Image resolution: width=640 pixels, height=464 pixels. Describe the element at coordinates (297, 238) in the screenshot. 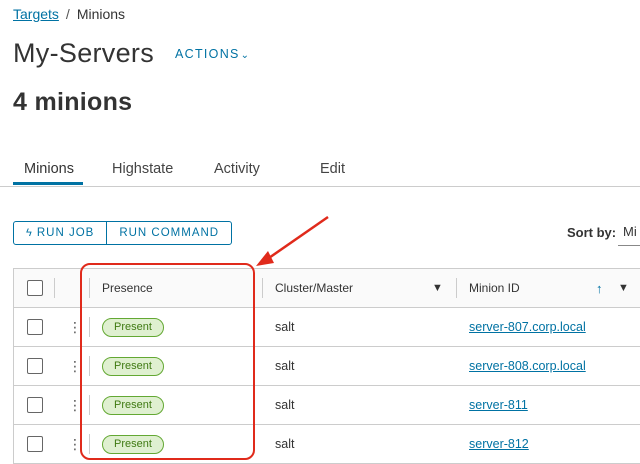

I see `arrow-shaft` at that location.